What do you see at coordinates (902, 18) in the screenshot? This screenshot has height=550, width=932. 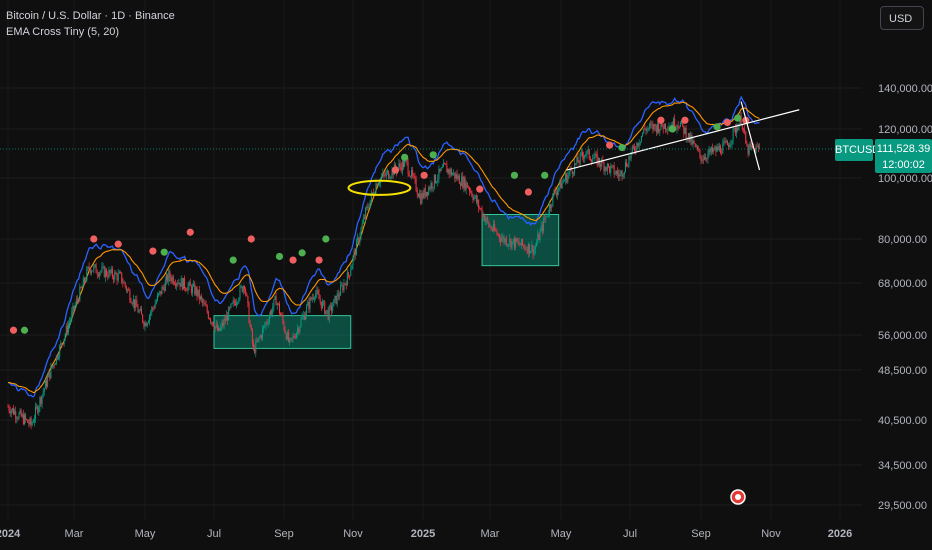 I see `currency-button: USD` at bounding box center [902, 18].